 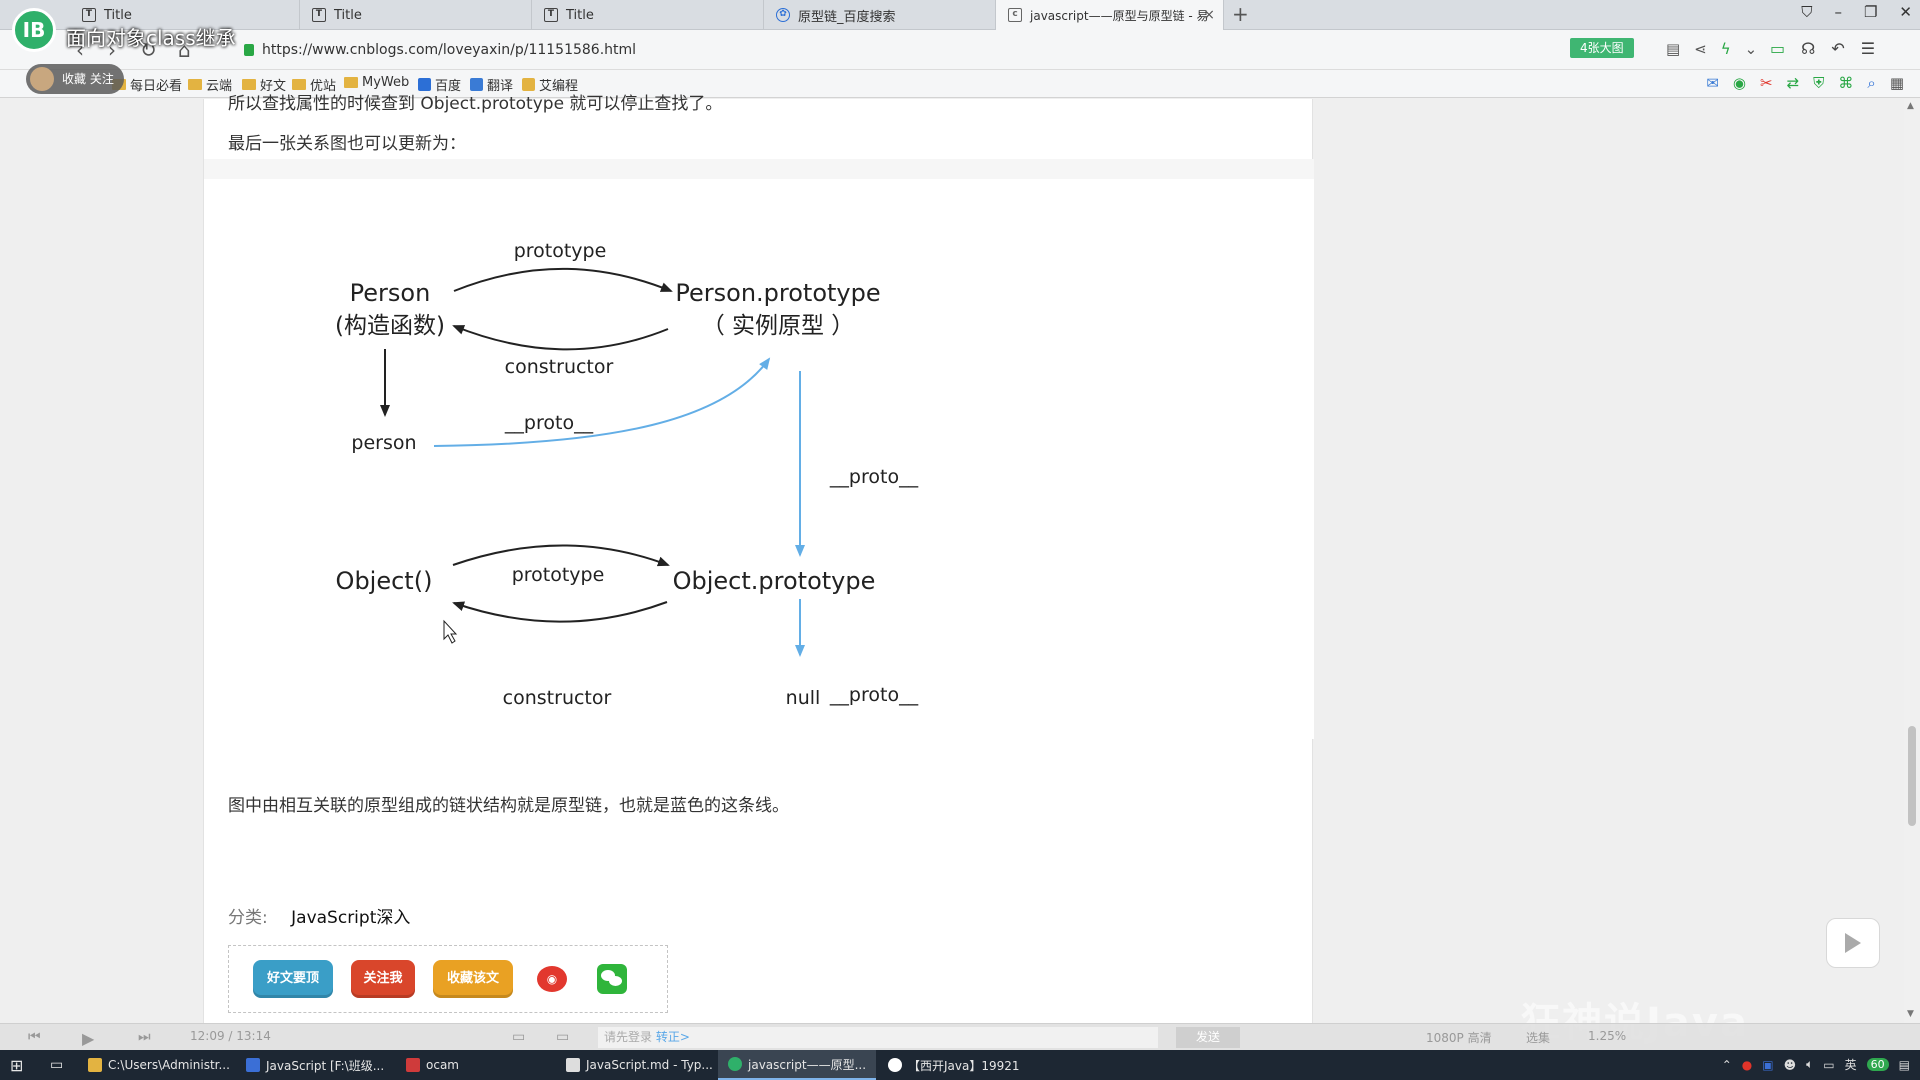 What do you see at coordinates (473, 979) in the screenshot?
I see `collect-button: 收藏该文` at bounding box center [473, 979].